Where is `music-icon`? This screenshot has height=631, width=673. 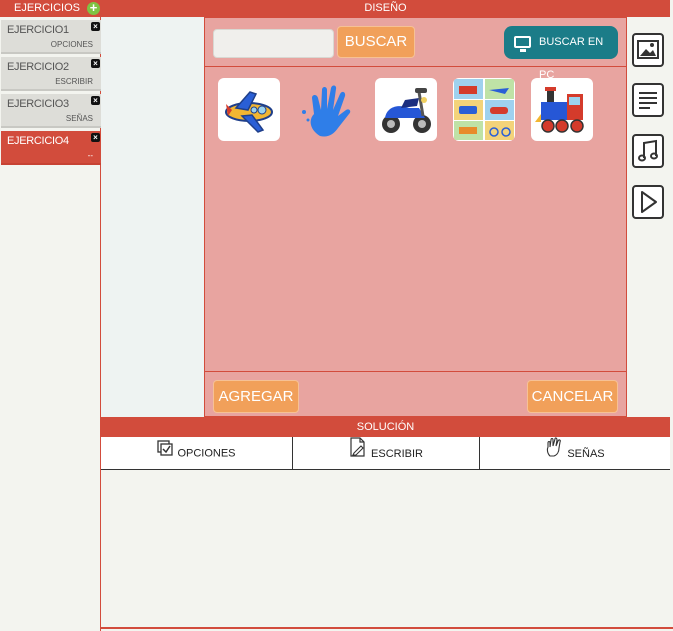 music-icon is located at coordinates (648, 151).